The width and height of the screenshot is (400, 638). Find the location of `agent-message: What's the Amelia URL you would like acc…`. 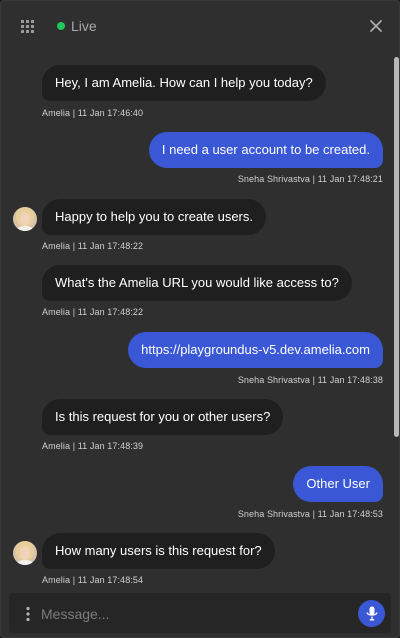

agent-message: What's the Amelia URL you would like acc… is located at coordinates (197, 283).